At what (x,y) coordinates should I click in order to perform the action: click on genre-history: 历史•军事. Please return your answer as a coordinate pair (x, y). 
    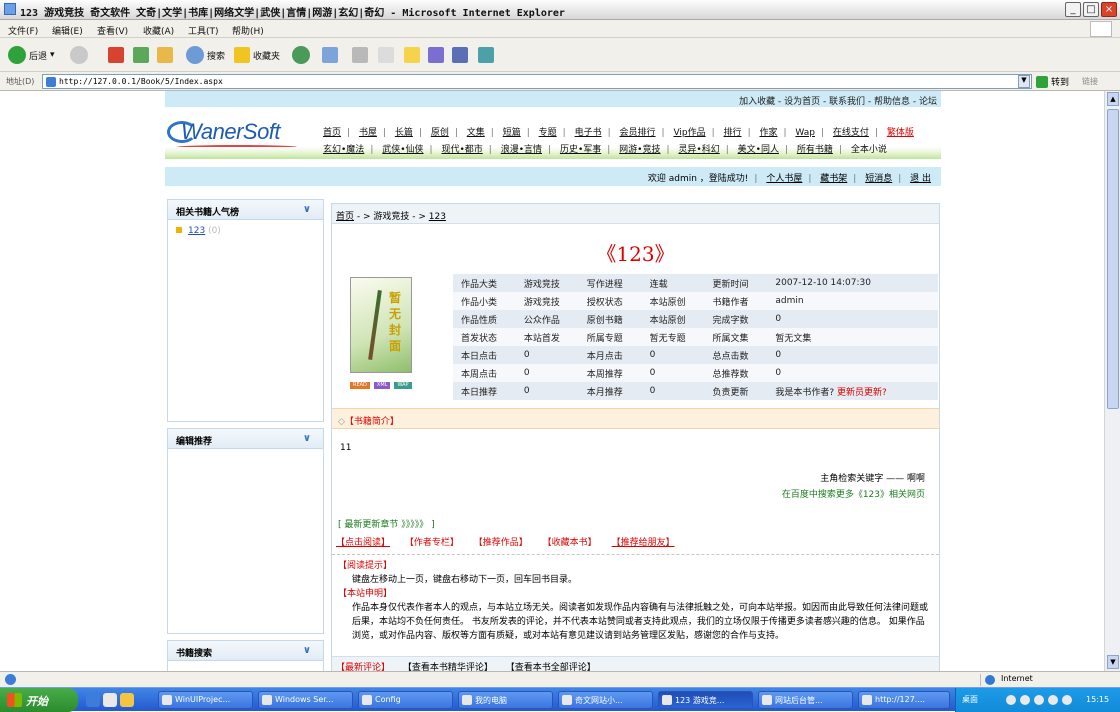
    Looking at the image, I should click on (580, 150).